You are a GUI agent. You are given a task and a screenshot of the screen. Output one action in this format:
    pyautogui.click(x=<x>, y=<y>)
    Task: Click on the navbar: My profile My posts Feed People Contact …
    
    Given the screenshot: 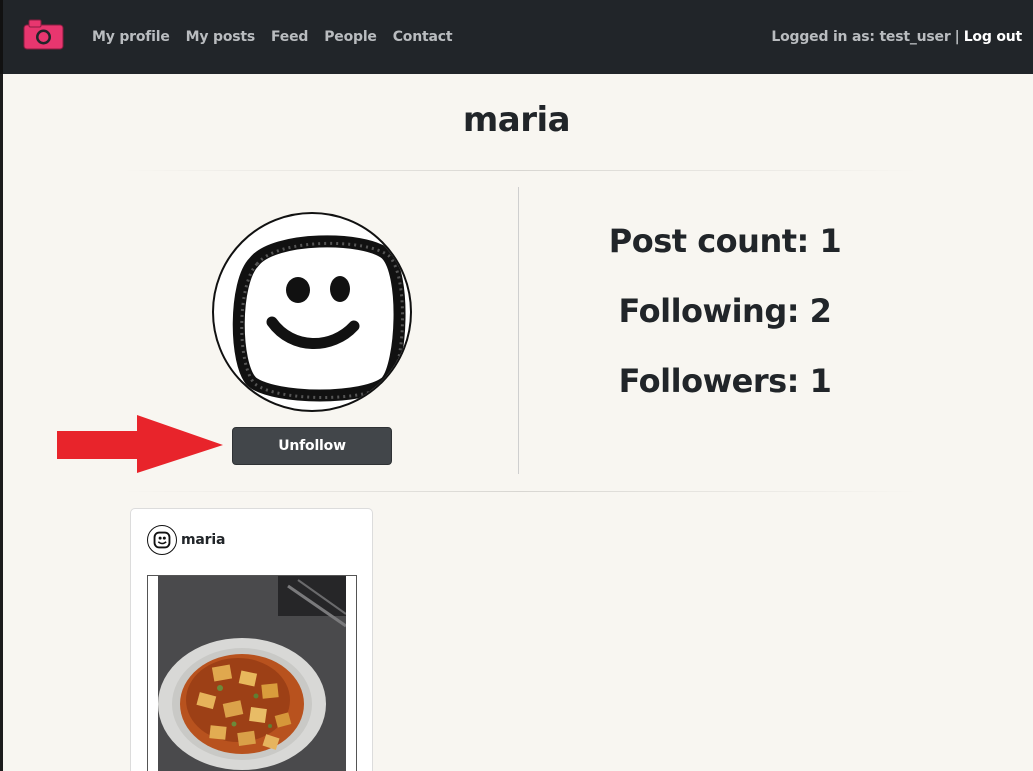 What is the action you would take?
    pyautogui.click(x=516, y=37)
    